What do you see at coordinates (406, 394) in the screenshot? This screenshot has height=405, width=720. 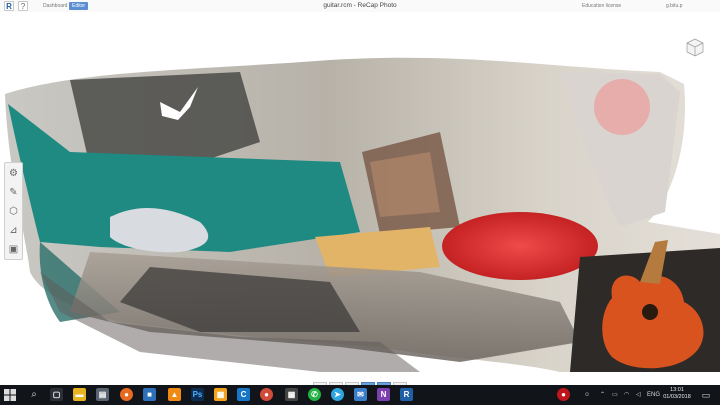 I see `recap-taskbar-icon: R` at bounding box center [406, 394].